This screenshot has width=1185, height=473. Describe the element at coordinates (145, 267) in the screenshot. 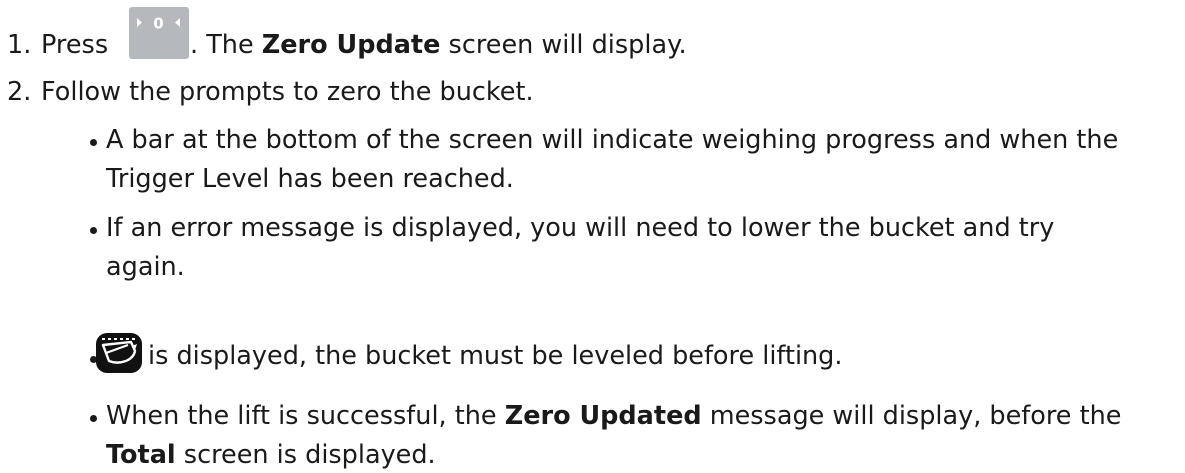

I see `bullet-2-line-2: again.` at that location.